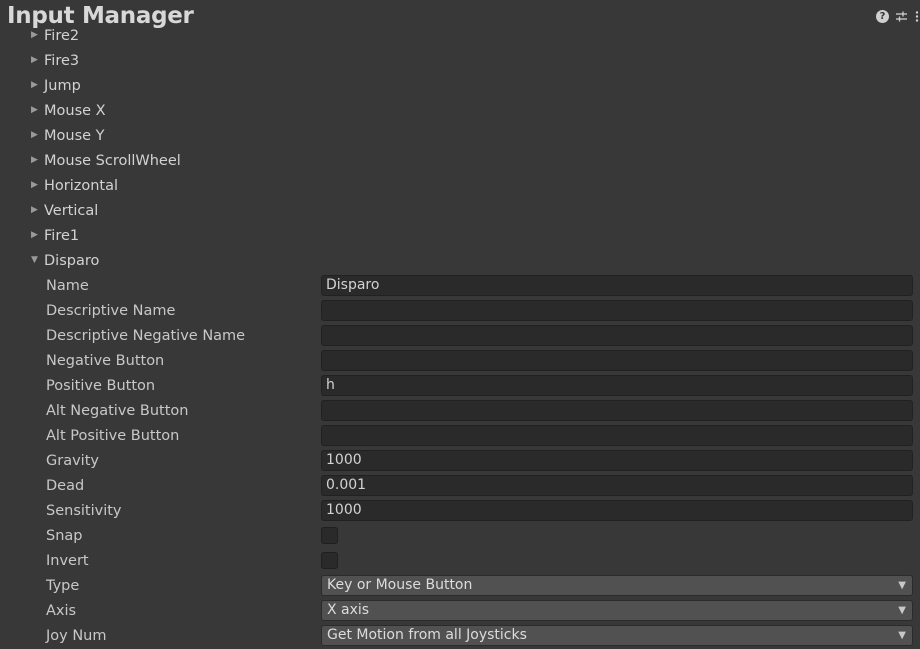 This screenshot has width=920, height=649. I want to click on property-label: Dead, so click(65, 486).